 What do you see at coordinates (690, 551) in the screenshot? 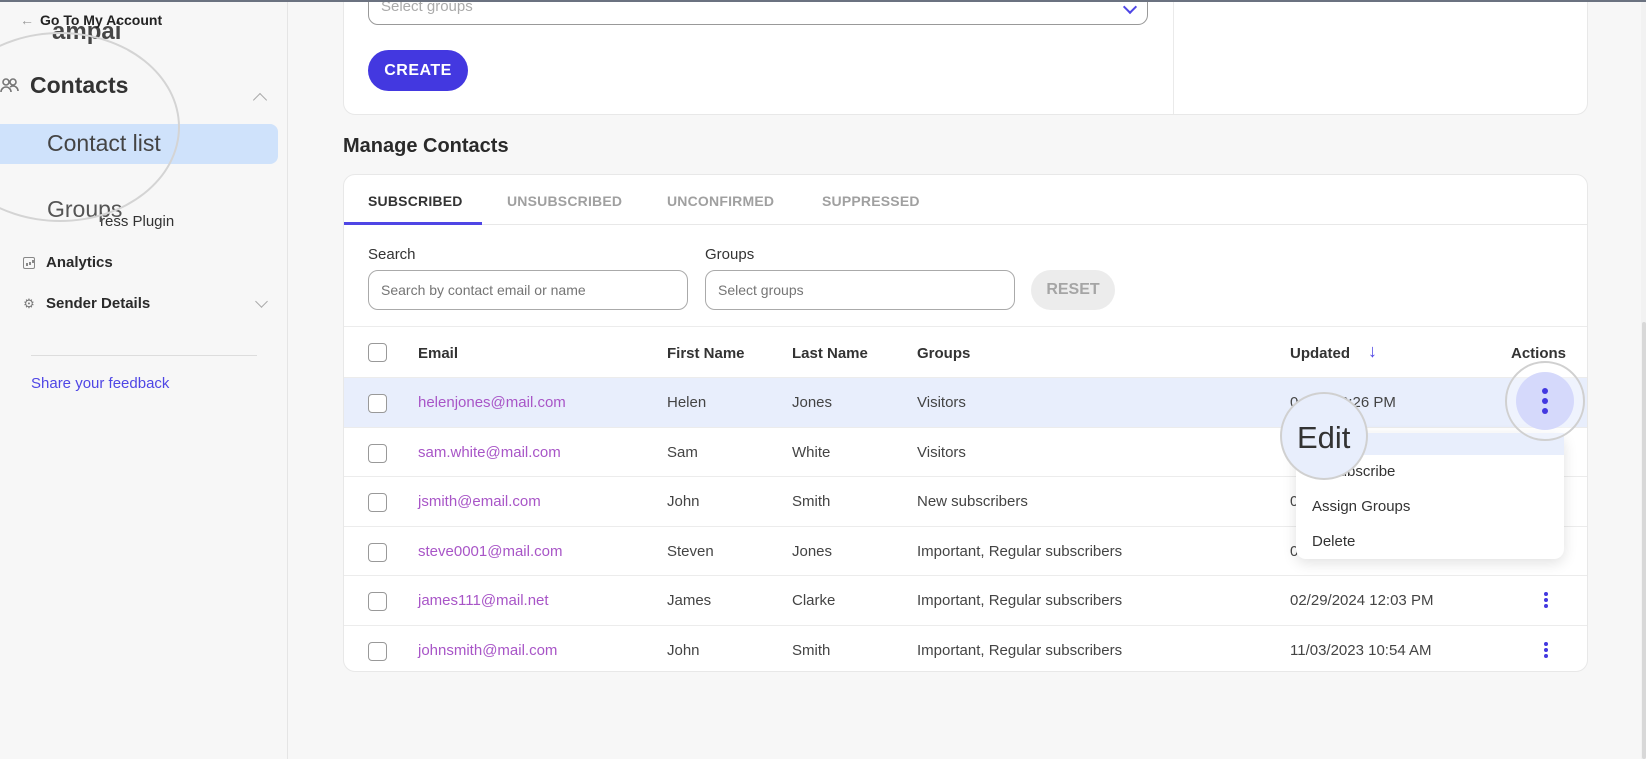
I see `first-name-cell: Steven` at bounding box center [690, 551].